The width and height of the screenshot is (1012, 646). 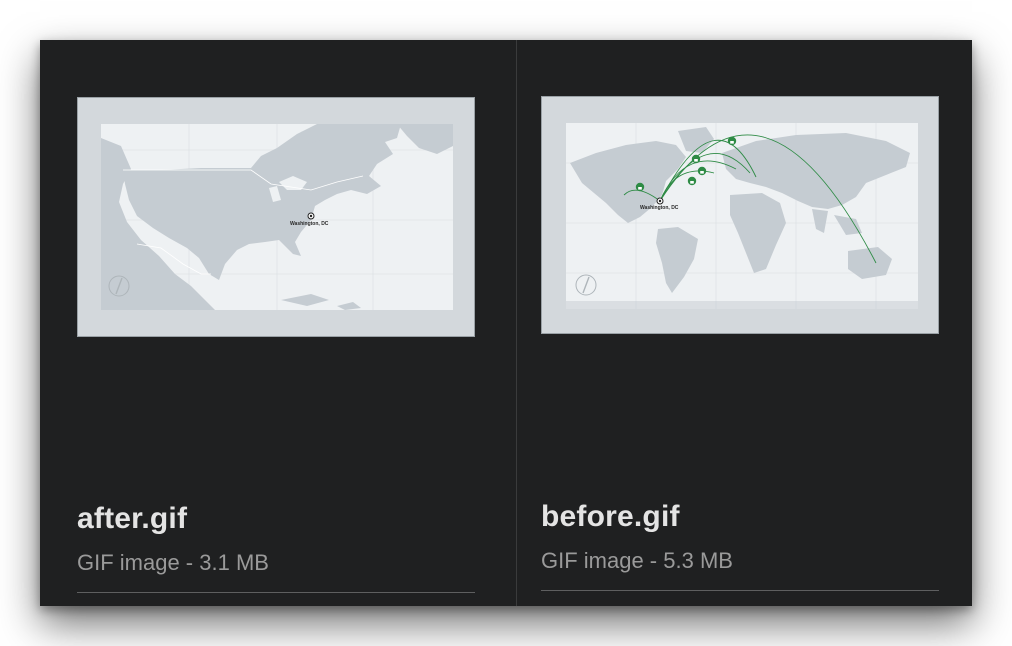 I want to click on thumbnail-after: Washington, DC, so click(x=276, y=217).